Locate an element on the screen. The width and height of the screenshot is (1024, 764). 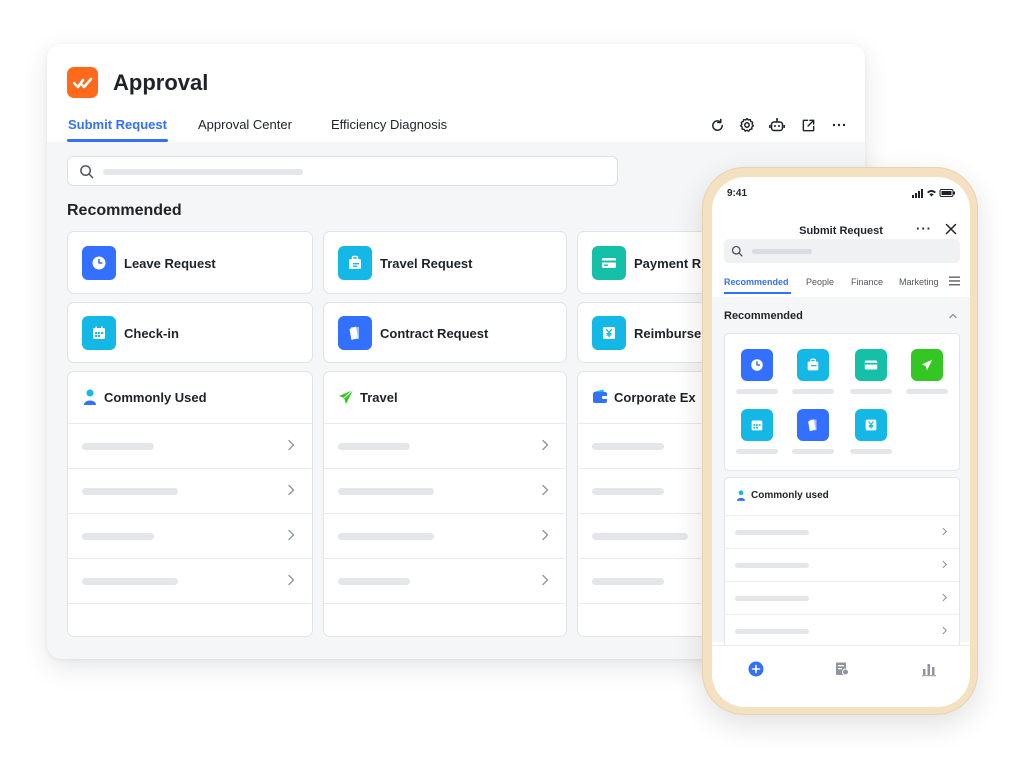
approval-logo-icon is located at coordinates (82, 82).